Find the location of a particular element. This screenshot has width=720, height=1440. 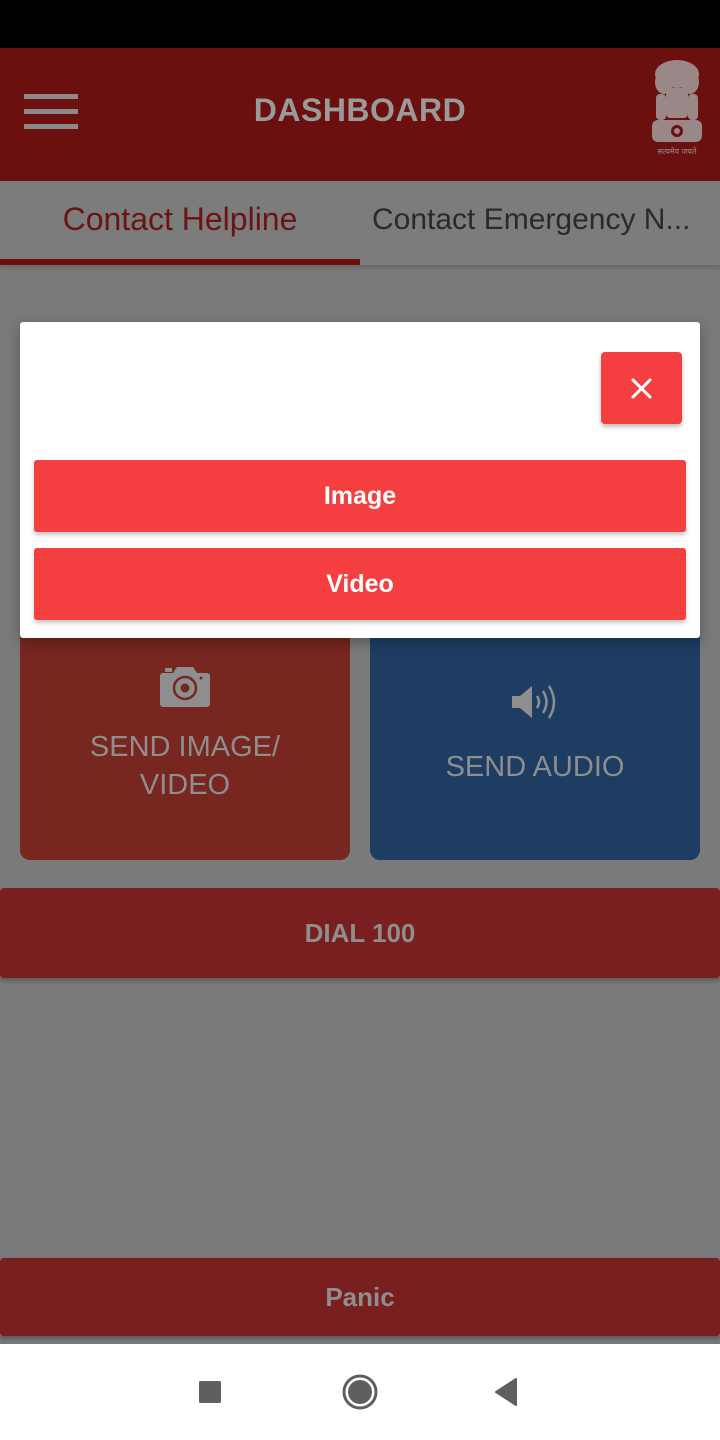

send-image-video-tile: SEND IMAGE/ VIDEO is located at coordinates (185, 740).